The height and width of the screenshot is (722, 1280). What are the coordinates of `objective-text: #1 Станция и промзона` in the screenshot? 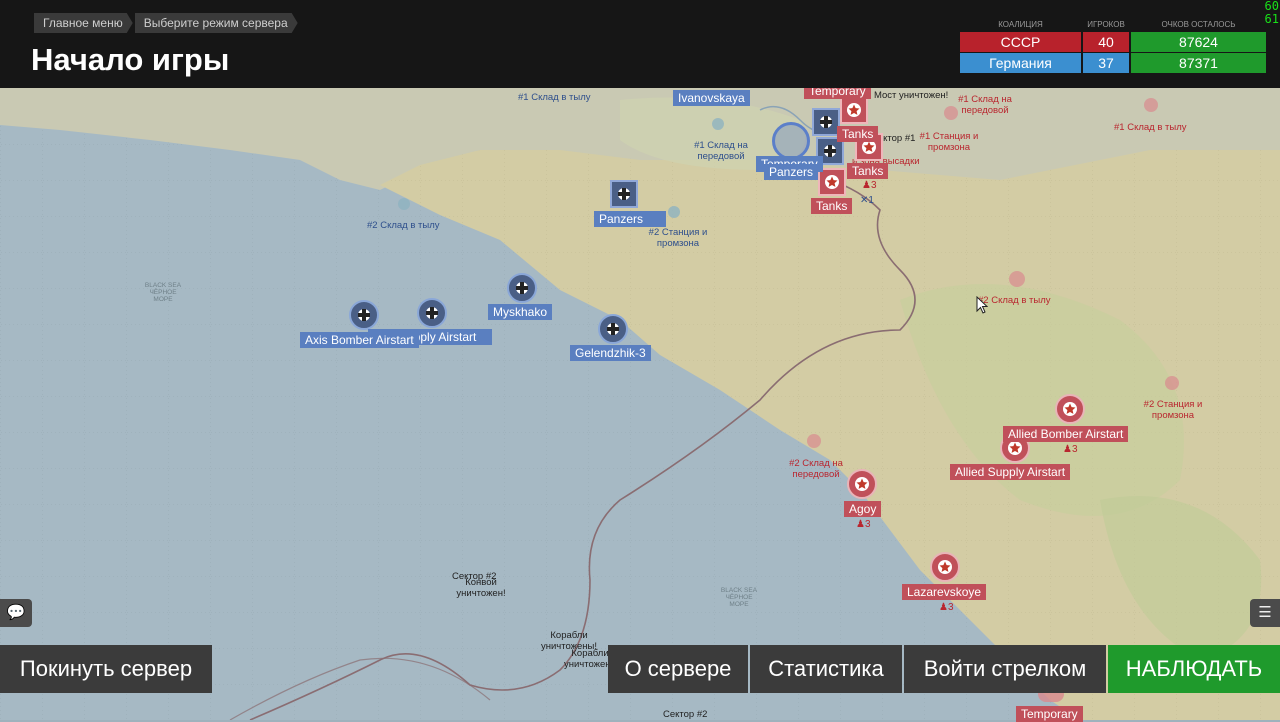 It's located at (949, 142).